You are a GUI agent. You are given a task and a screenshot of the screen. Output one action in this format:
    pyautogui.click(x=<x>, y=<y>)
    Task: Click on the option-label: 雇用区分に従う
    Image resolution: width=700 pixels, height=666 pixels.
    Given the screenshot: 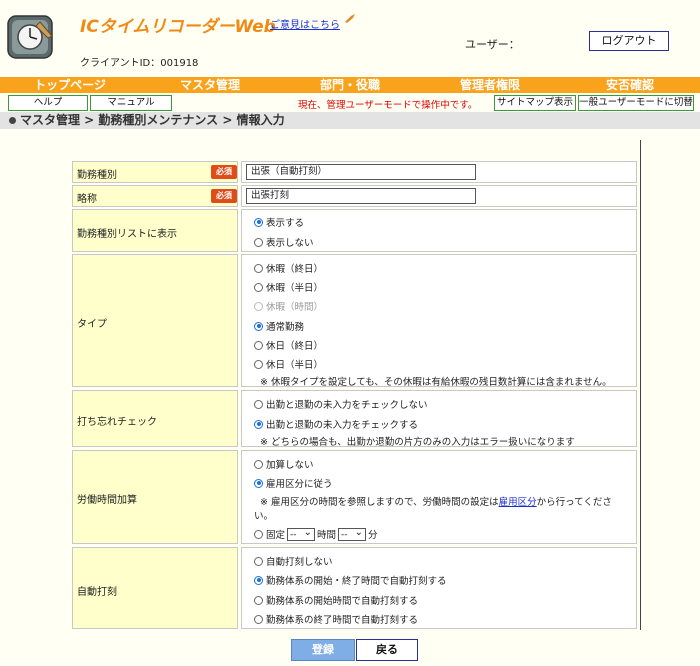 What is the action you would take?
    pyautogui.click(x=299, y=484)
    